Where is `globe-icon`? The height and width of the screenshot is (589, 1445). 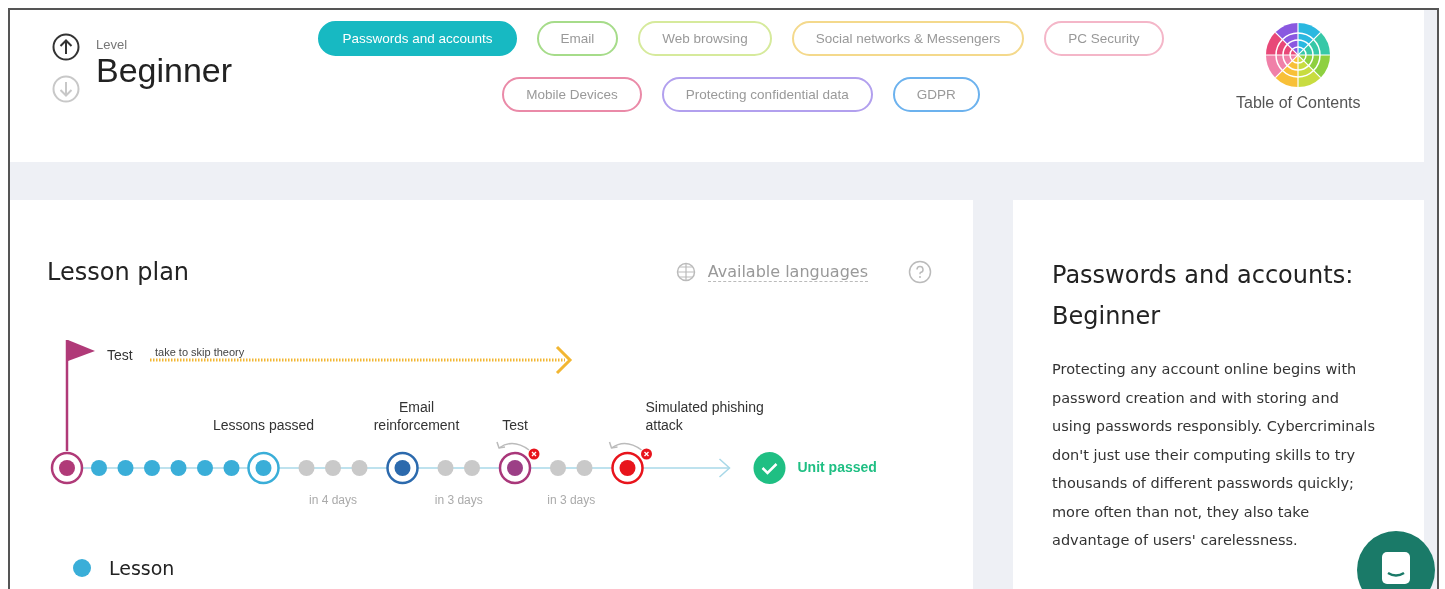 globe-icon is located at coordinates (685, 272).